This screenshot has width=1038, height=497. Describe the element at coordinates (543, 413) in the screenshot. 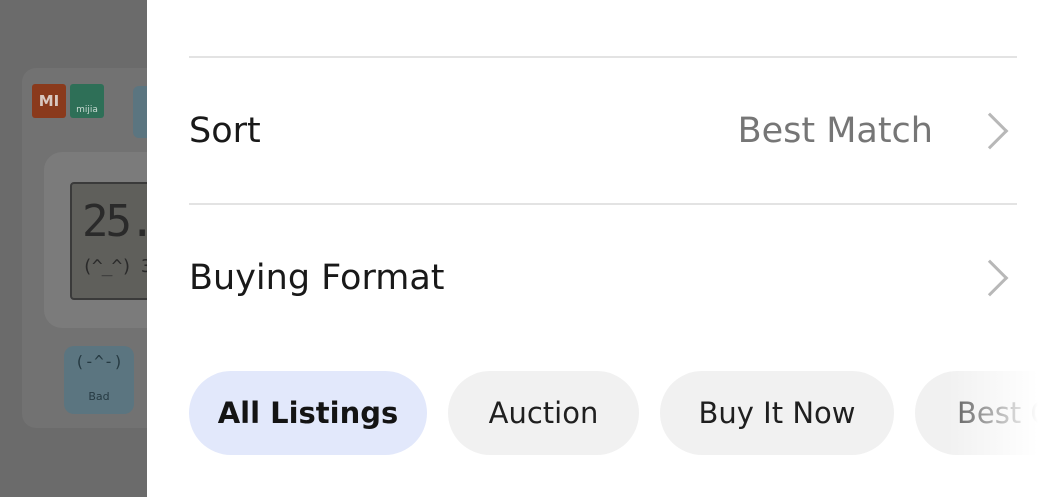

I see `chip-auction: Auction` at that location.